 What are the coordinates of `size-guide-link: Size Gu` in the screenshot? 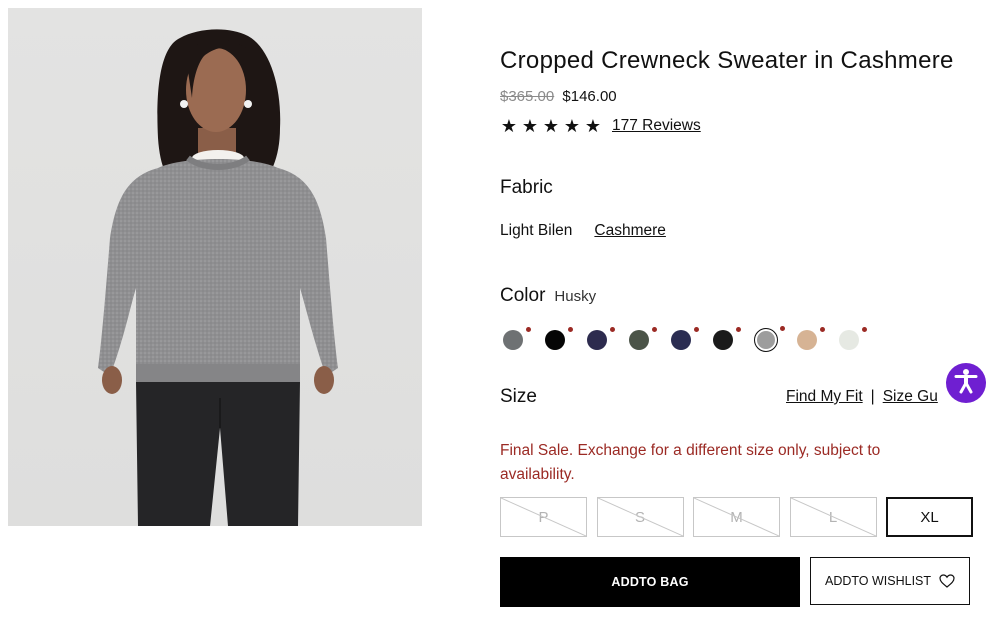 It's located at (910, 397).